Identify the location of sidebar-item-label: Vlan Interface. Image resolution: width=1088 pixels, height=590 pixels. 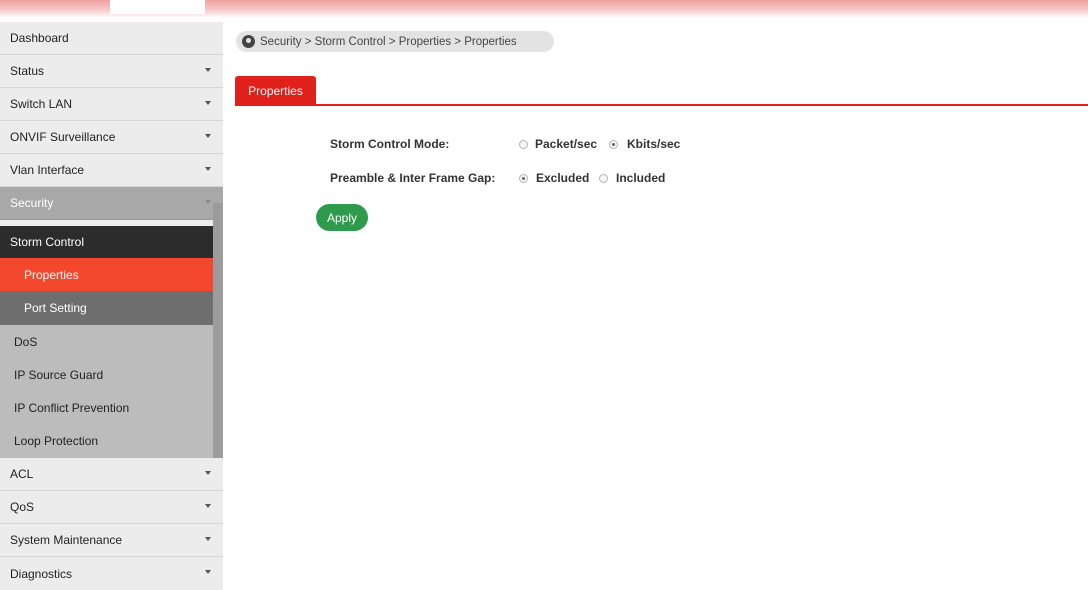
(47, 170).